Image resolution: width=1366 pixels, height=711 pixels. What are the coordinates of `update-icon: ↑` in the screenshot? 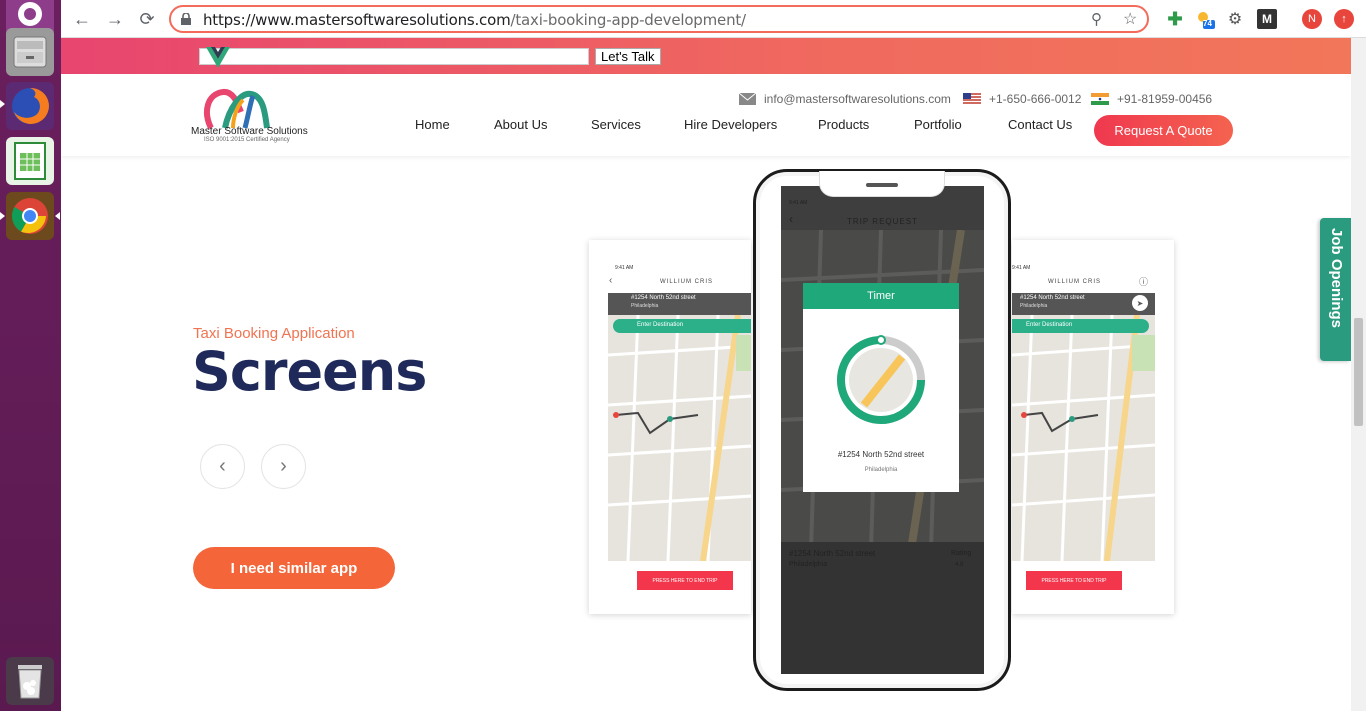 It's located at (1344, 19).